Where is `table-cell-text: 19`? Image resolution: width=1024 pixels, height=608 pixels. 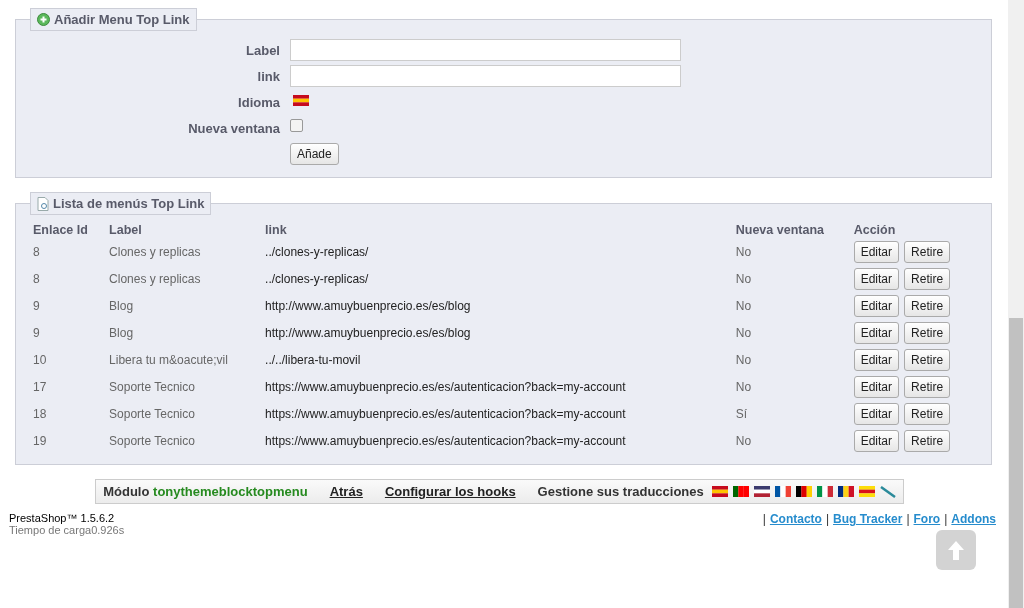
table-cell-text: 19 is located at coordinates (40, 441).